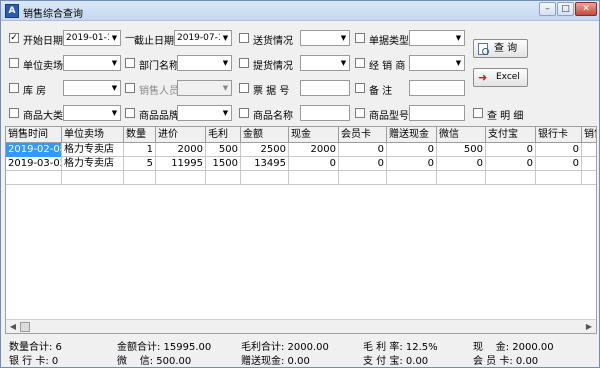 Image resolution: width=600 pixels, height=368 pixels. What do you see at coordinates (244, 63) in the screenshot?
I see `pickup-checkbox` at bounding box center [244, 63].